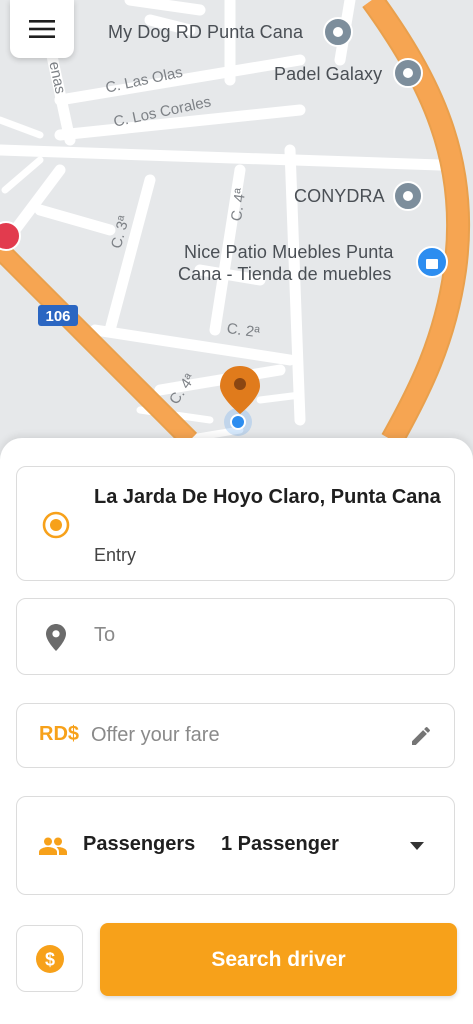 This screenshot has height=1024, width=473. Describe the element at coordinates (339, 196) in the screenshot. I see `poi-label: CONYDRA` at that location.